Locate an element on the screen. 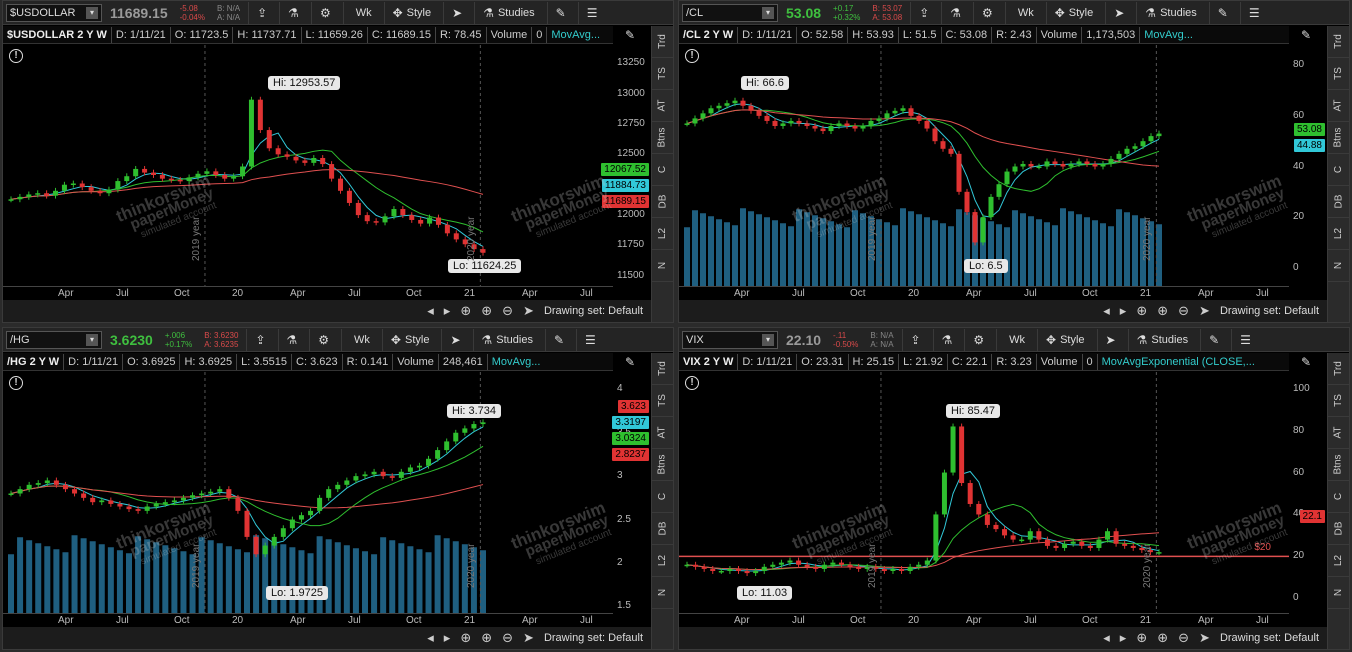 The width and height of the screenshot is (1352, 652). symbol-selector: /CL ▾ is located at coordinates (730, 12).